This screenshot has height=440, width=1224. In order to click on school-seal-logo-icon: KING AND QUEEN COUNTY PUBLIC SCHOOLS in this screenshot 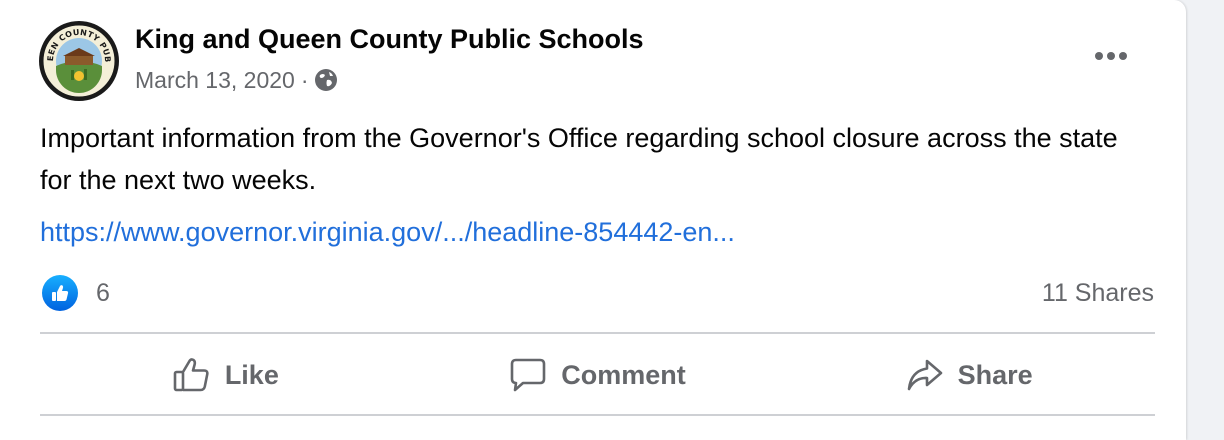, I will do `click(76, 57)`.